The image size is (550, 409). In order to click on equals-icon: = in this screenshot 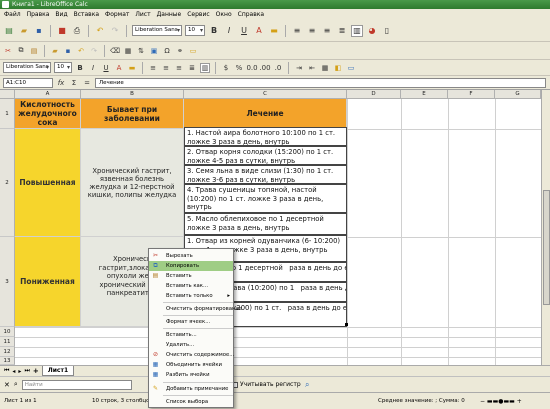, I will do `click(87, 83)`.